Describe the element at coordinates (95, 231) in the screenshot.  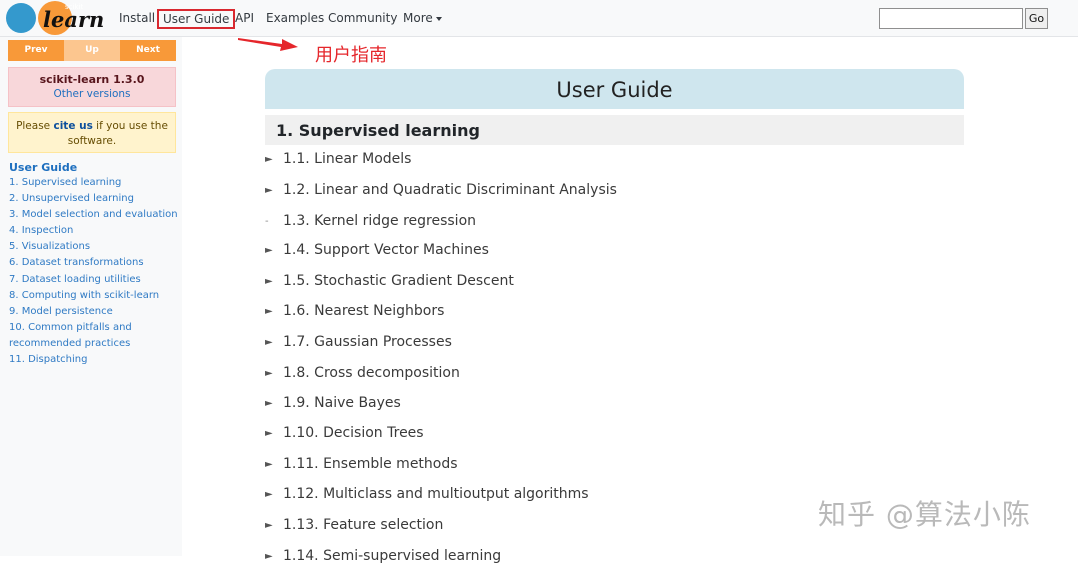
I see `toc-item-inspection: 4. Inspection` at that location.